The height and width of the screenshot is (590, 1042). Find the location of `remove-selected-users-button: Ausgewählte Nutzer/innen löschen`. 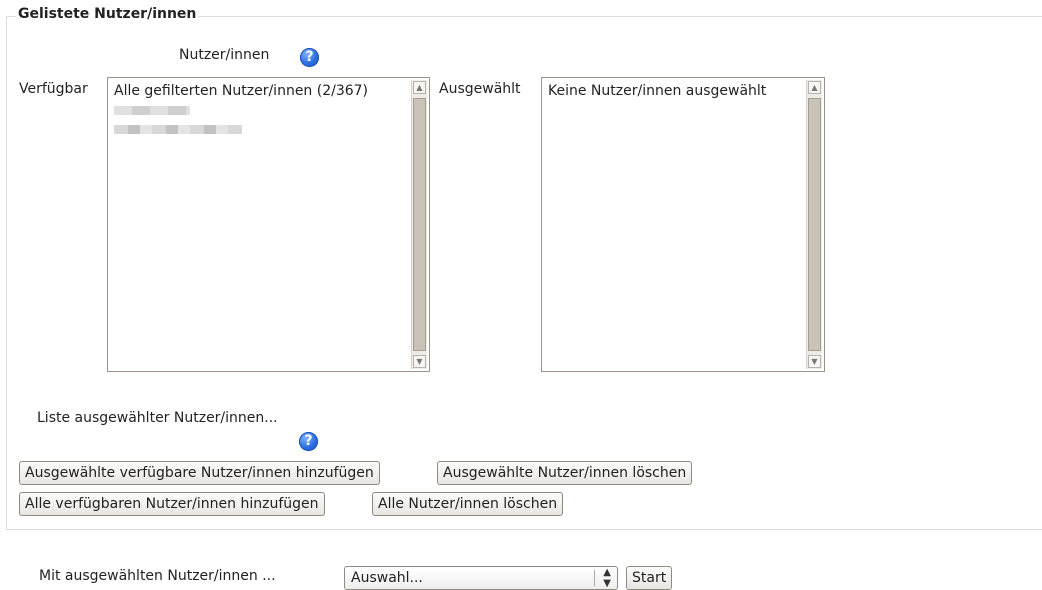

remove-selected-users-button: Ausgewählte Nutzer/innen löschen is located at coordinates (565, 473).